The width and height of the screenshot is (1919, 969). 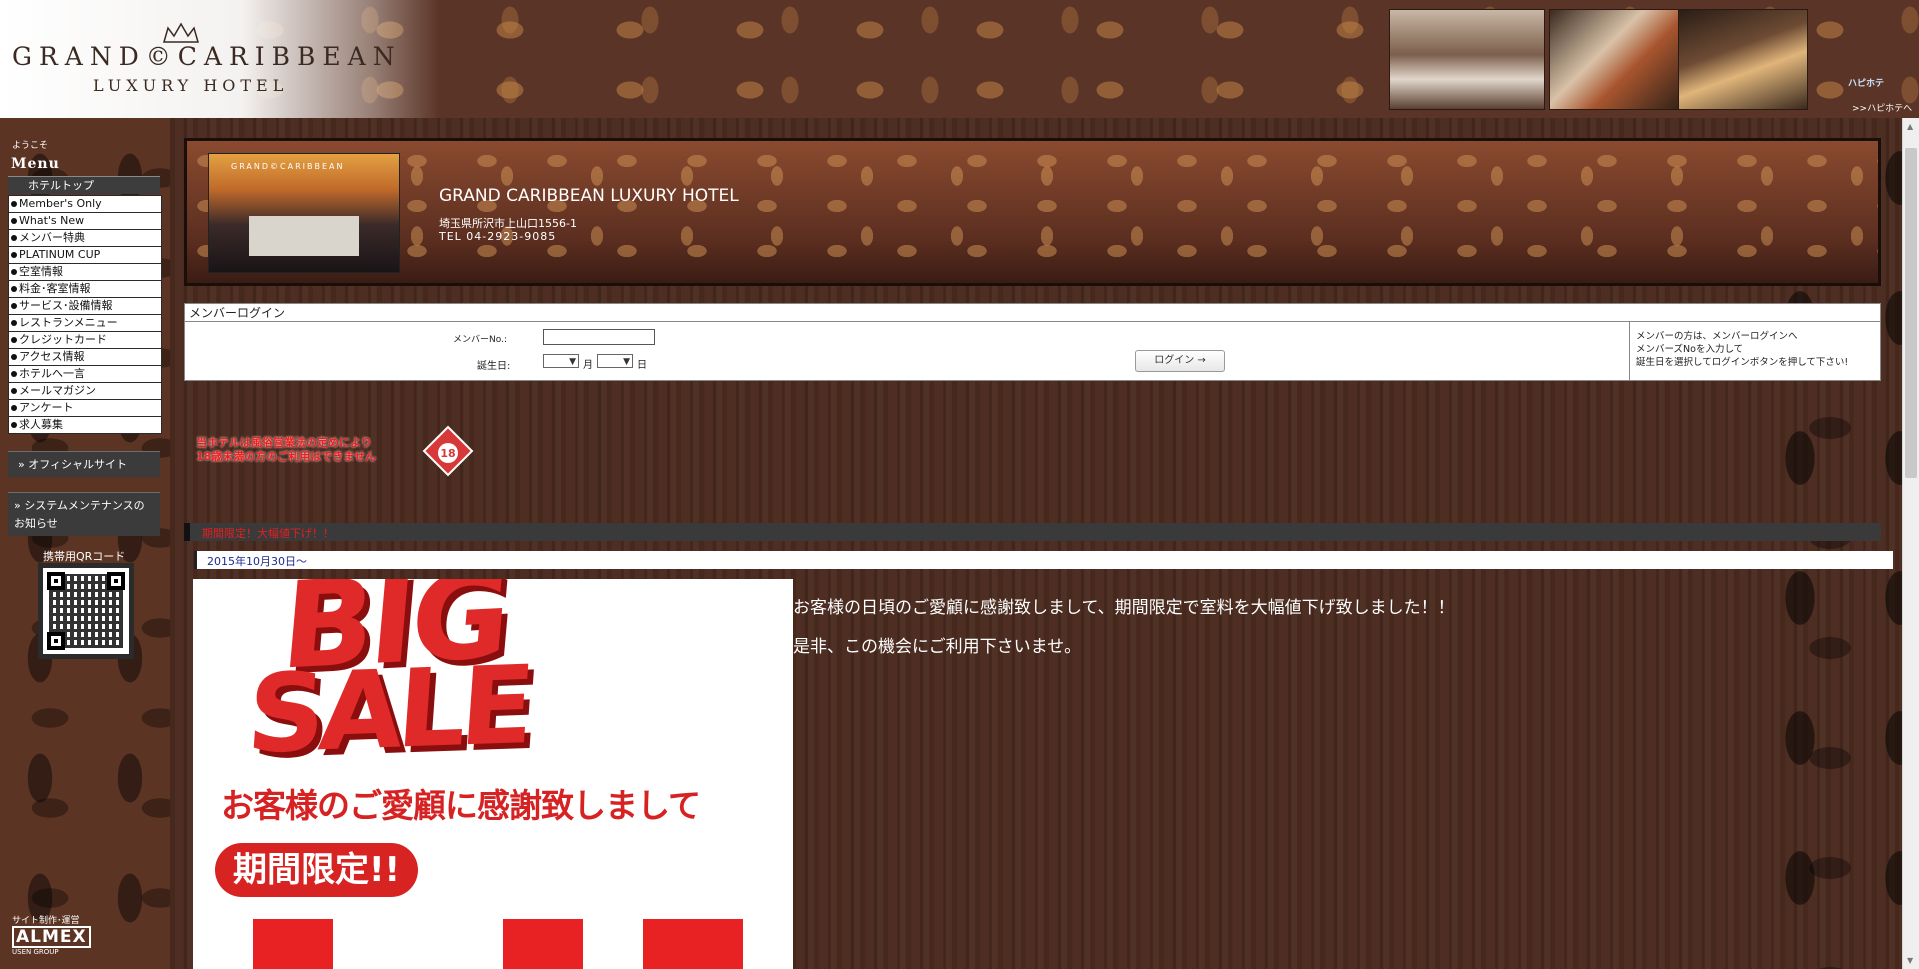 I want to click on age-badge-text: 18, so click(x=447, y=453).